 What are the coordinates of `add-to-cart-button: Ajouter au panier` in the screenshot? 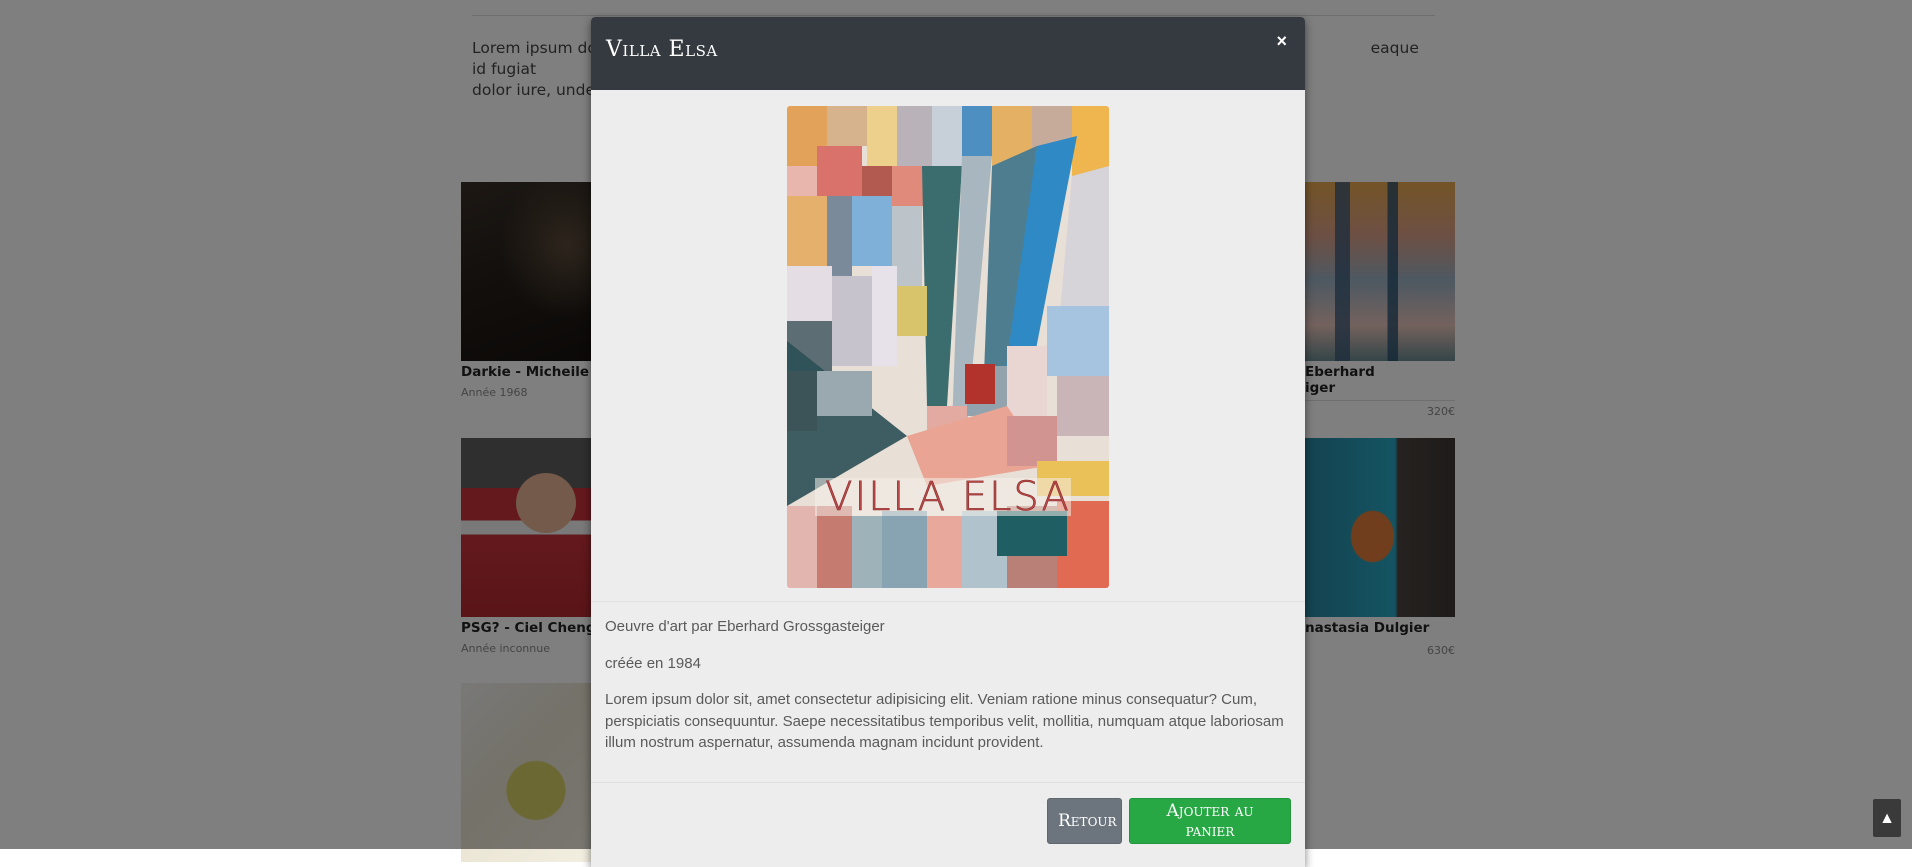 It's located at (1210, 821).